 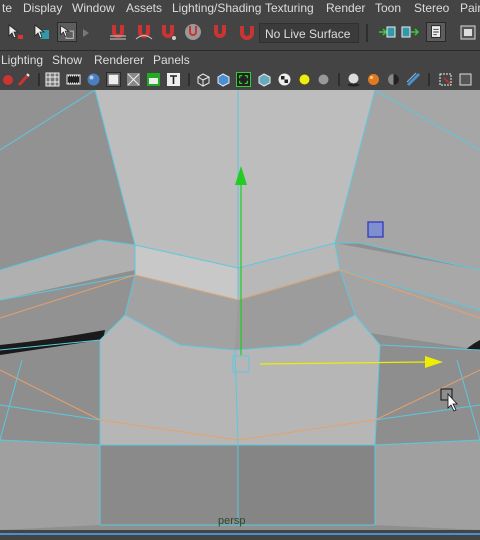 I want to click on viewport-bottom-edge, so click(x=240, y=535).